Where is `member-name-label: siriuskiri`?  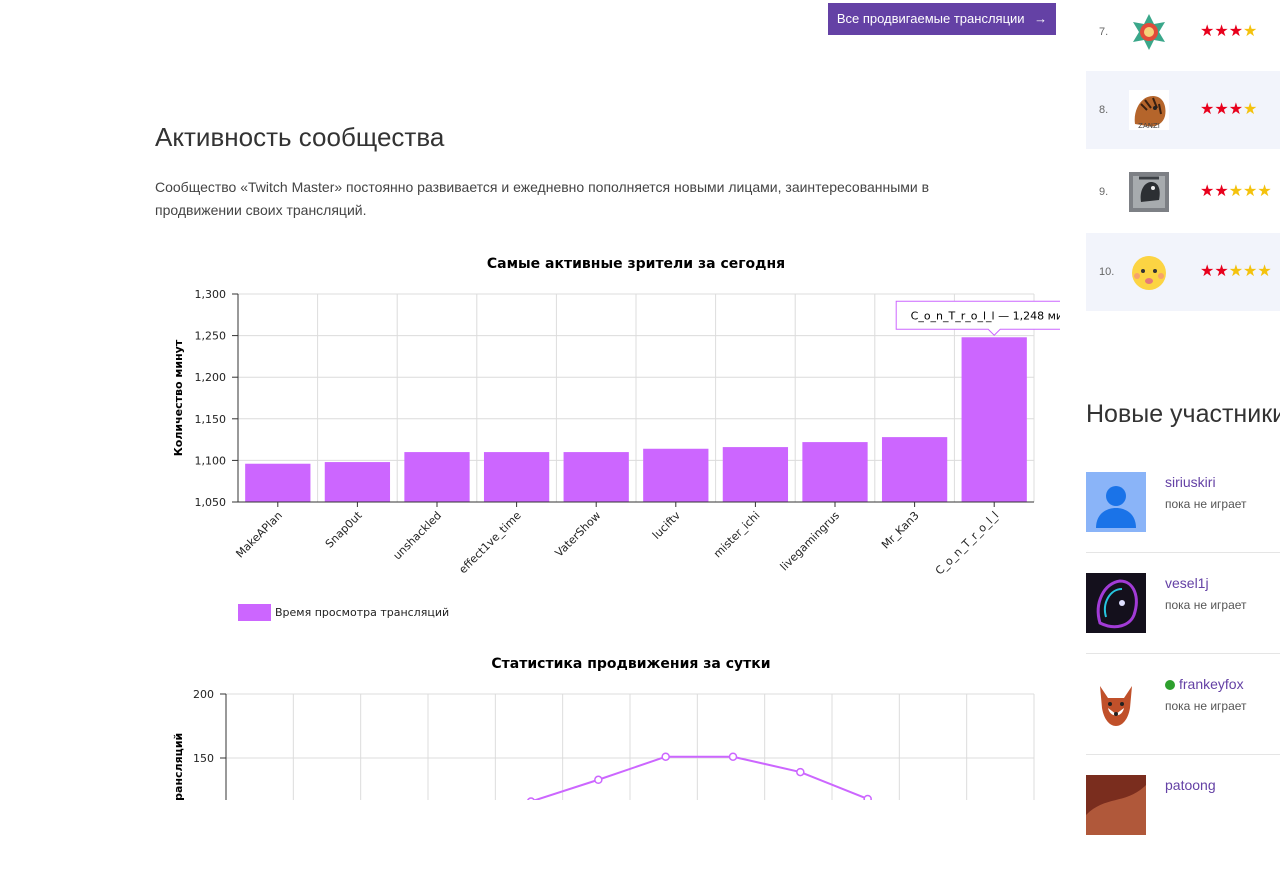 member-name-label: siriuskiri is located at coordinates (1190, 482).